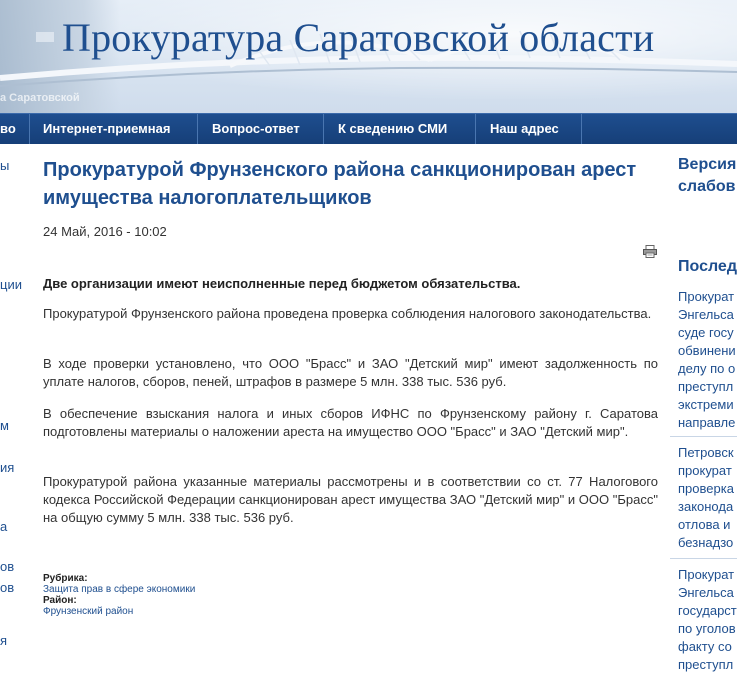 The width and height of the screenshot is (737, 674). Describe the element at coordinates (3, 640) in the screenshot. I see `left-sidebar-link: я` at that location.